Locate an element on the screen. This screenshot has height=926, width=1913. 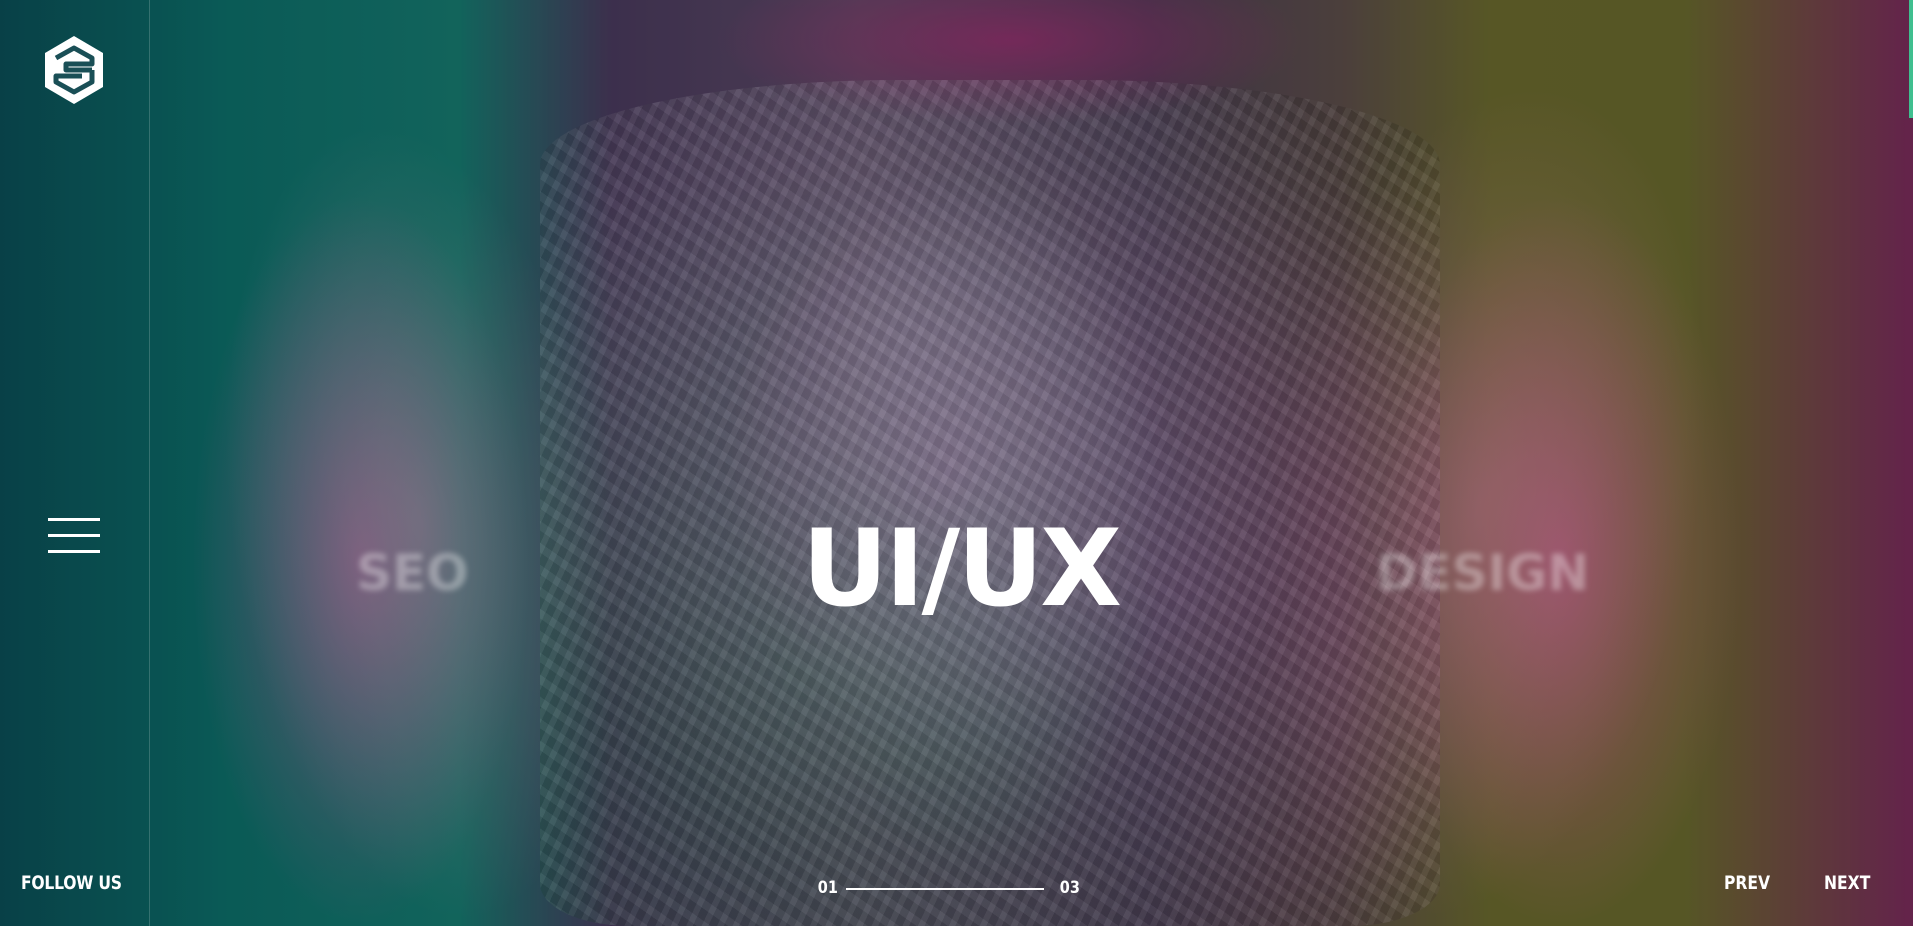
next-slide-title: DESIGN is located at coordinates (1482, 573).